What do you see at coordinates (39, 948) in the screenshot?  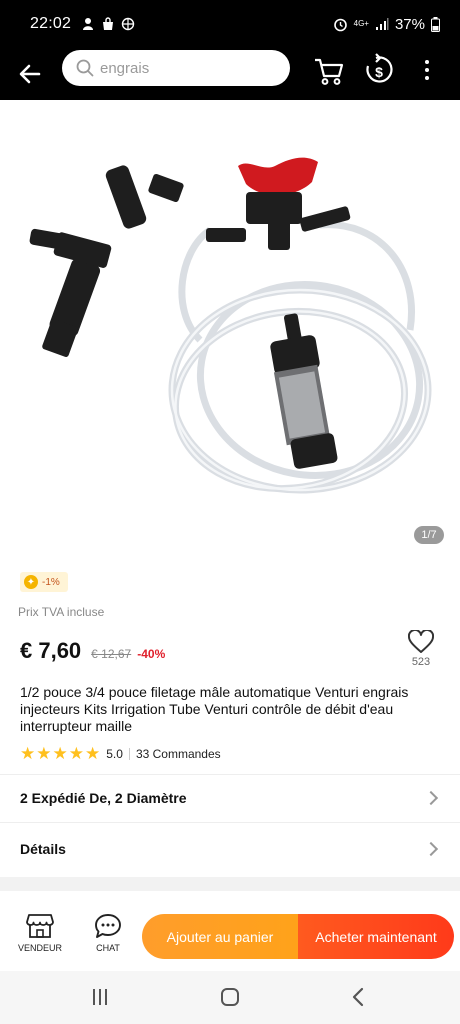 I see `vendor-label: VENDEUR` at bounding box center [39, 948].